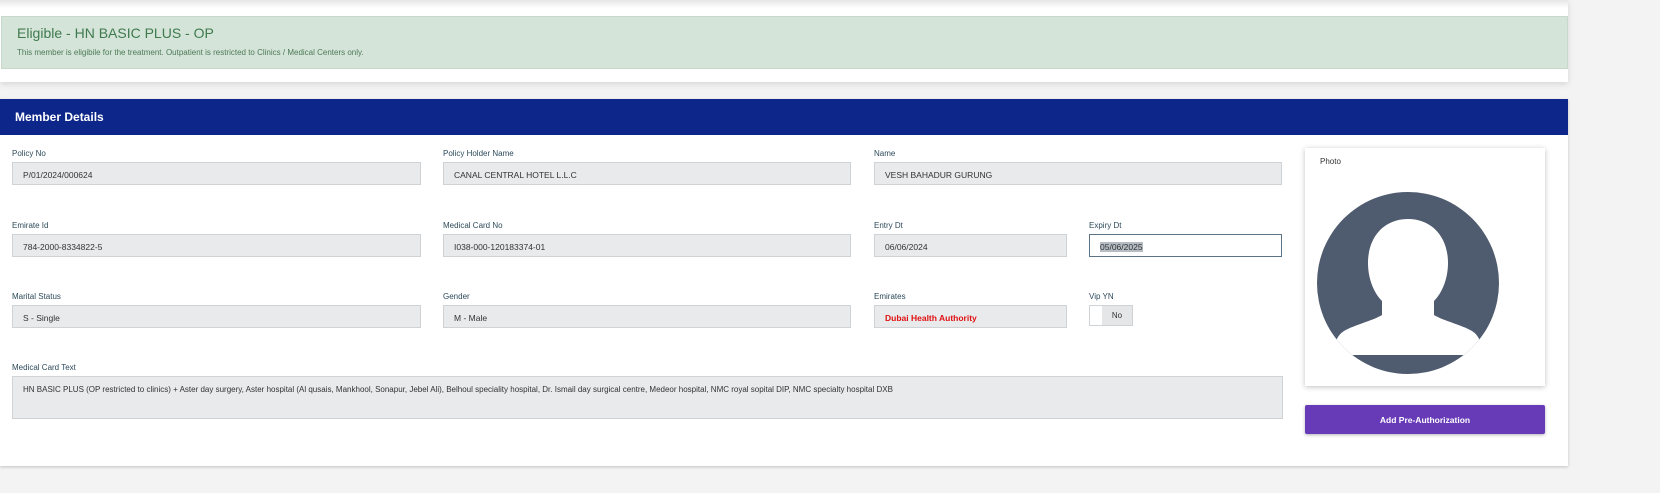 This screenshot has height=493, width=1660. I want to click on eligibility-title: Eligible - HN BASIC PLUS - OP, so click(115, 33).